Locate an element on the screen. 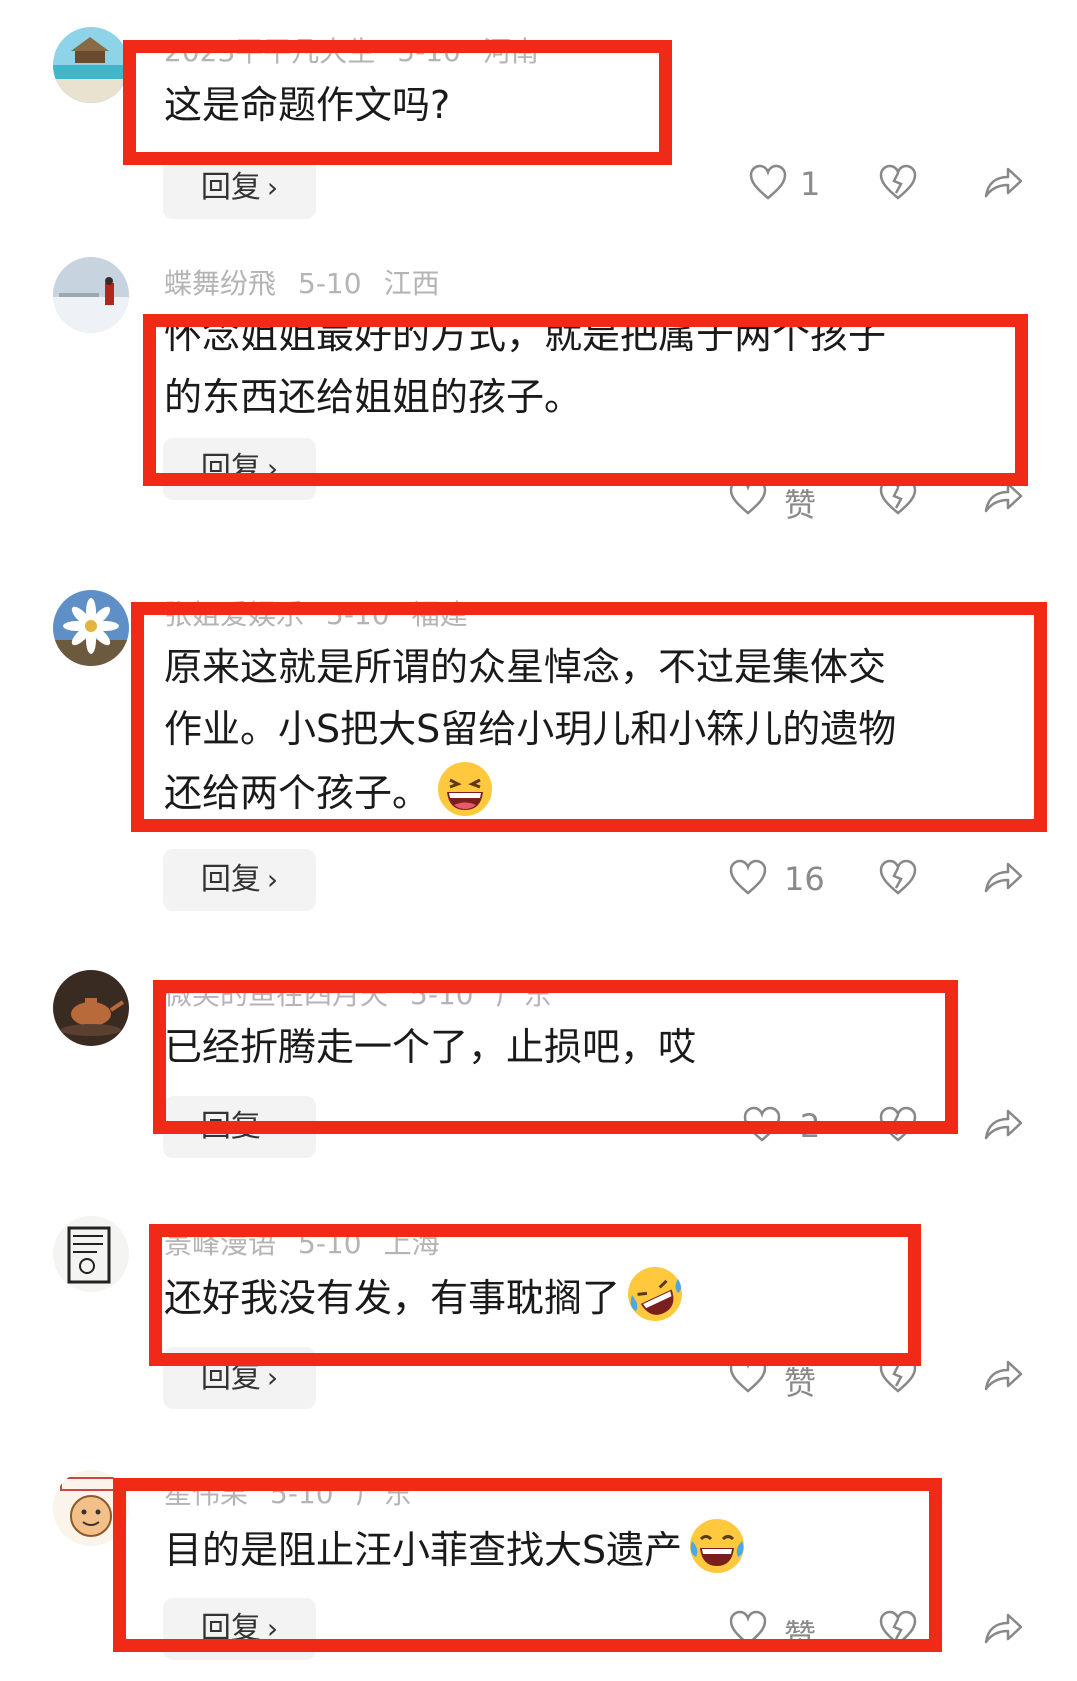 The width and height of the screenshot is (1077, 1681). comment-line: 怀念姐姐最好的方式，就是把属于两个孩子 is located at coordinates (525, 335).